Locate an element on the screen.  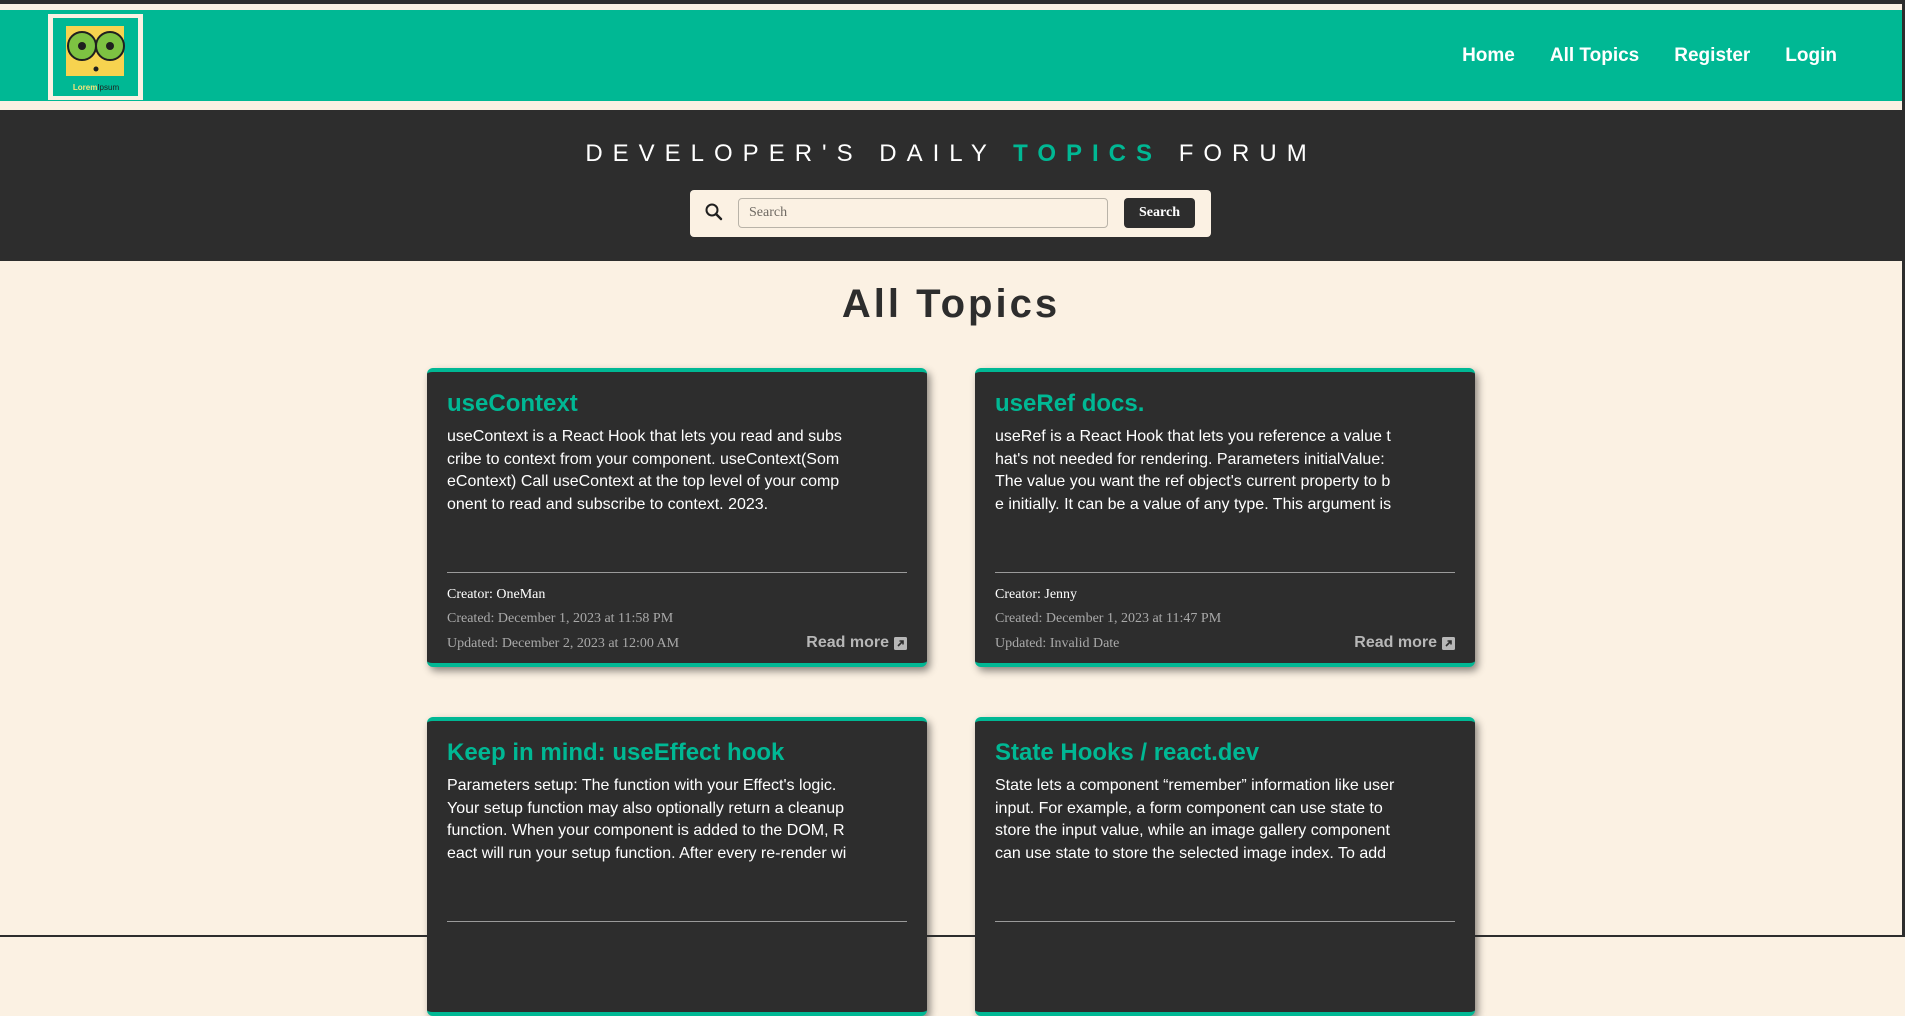
topic-title: State Hooks / react.dev is located at coordinates (1127, 753).